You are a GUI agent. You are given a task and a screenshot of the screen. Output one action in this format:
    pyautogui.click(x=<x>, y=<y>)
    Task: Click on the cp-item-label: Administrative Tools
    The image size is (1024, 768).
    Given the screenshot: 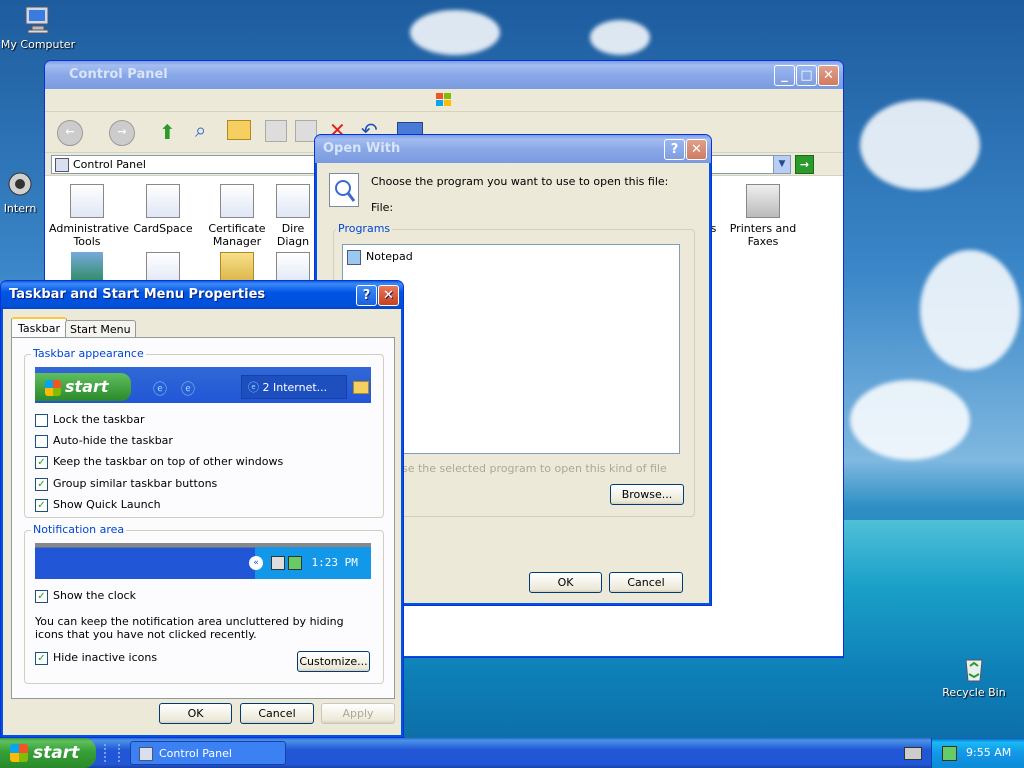 What is the action you would take?
    pyautogui.click(x=89, y=235)
    